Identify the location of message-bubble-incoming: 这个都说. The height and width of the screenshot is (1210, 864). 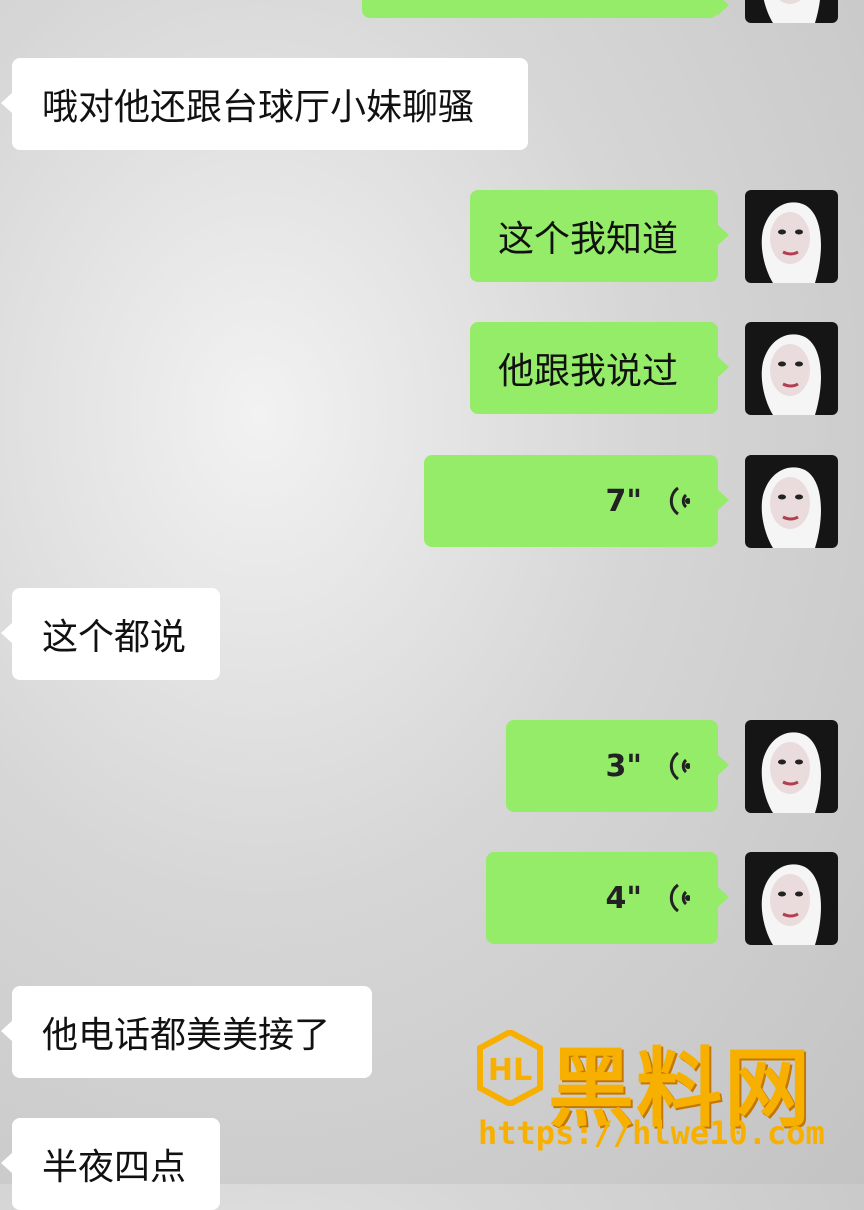
(110, 634).